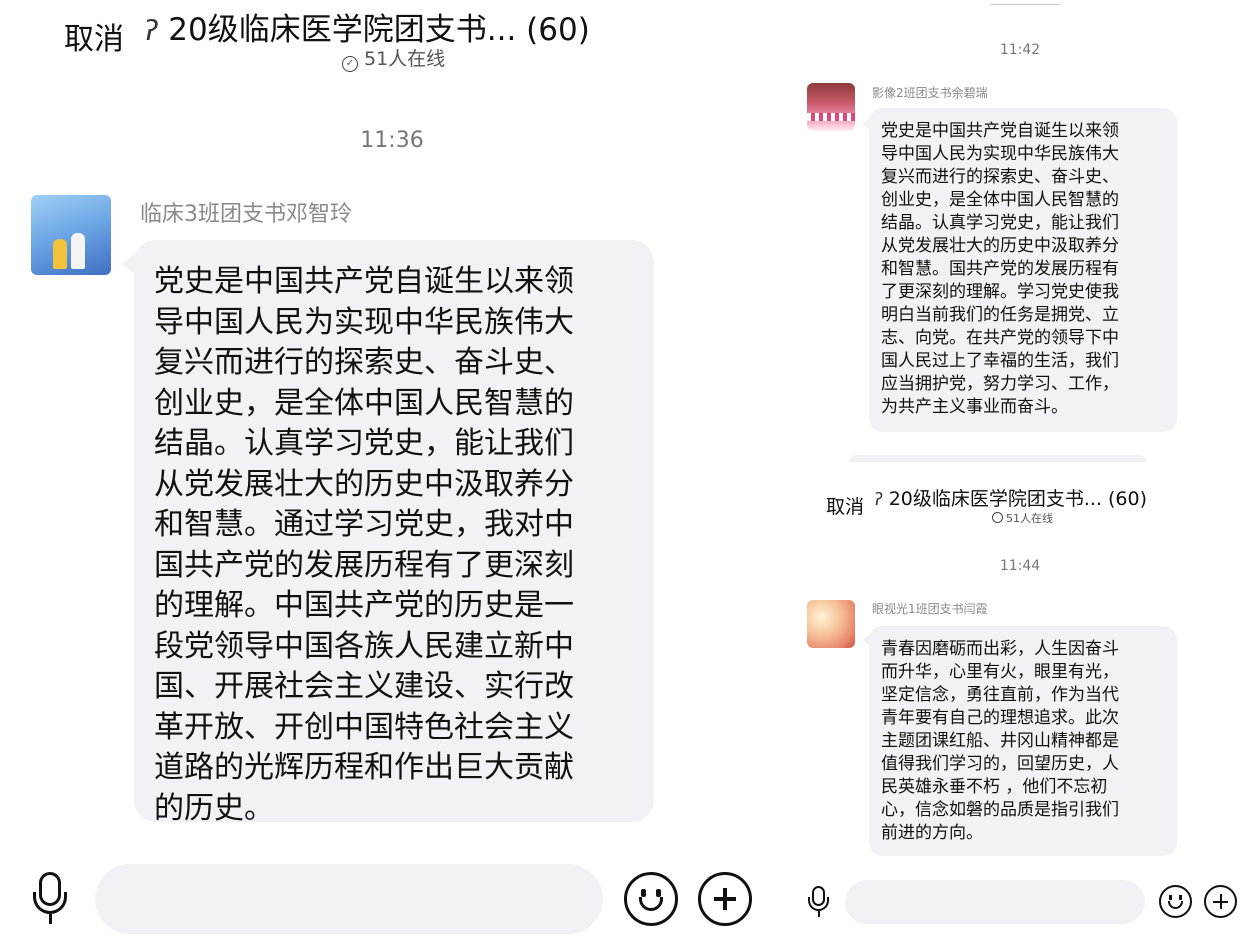  What do you see at coordinates (930, 93) in the screenshot?
I see `sender-name: 影像2班团支书余碧瑞` at bounding box center [930, 93].